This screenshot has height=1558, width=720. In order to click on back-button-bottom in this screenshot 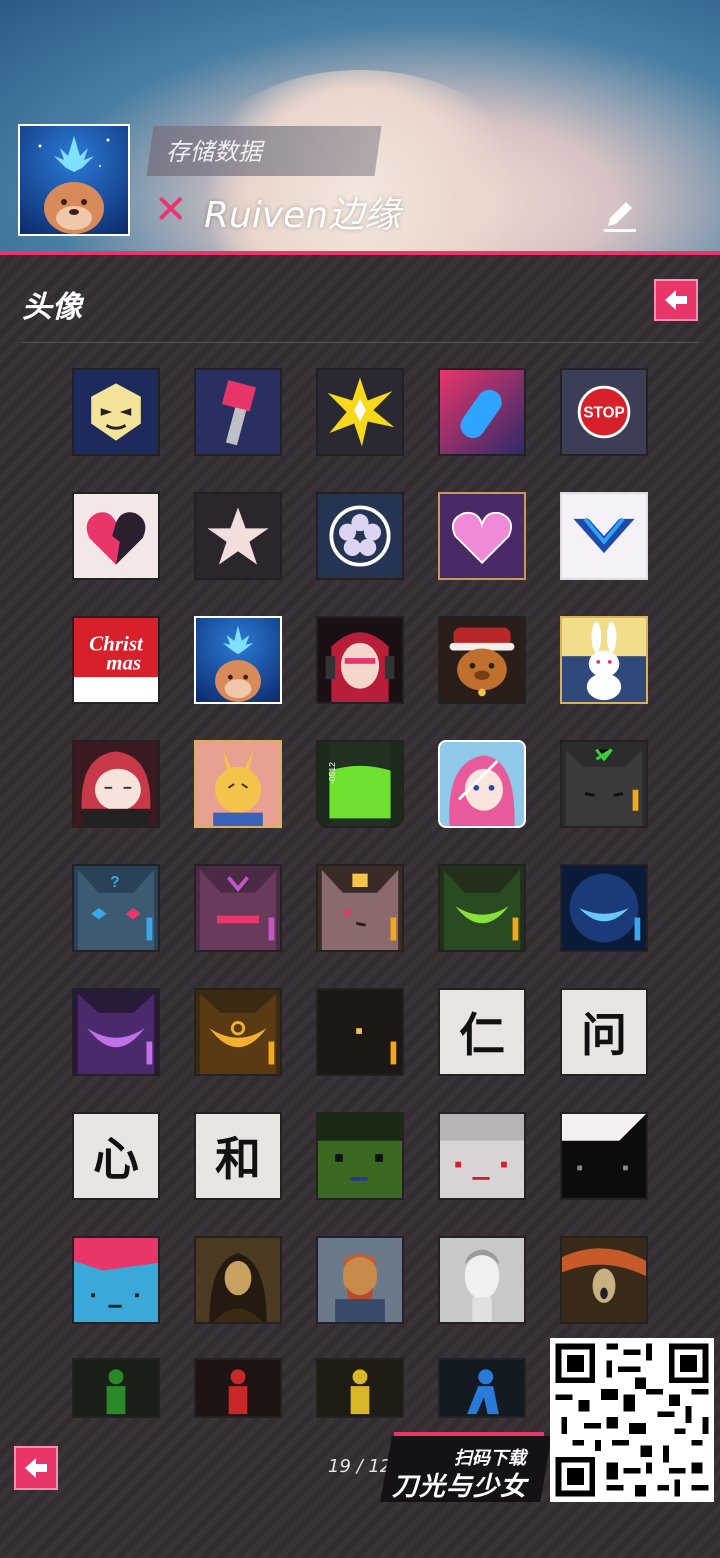, I will do `click(36, 1468)`.